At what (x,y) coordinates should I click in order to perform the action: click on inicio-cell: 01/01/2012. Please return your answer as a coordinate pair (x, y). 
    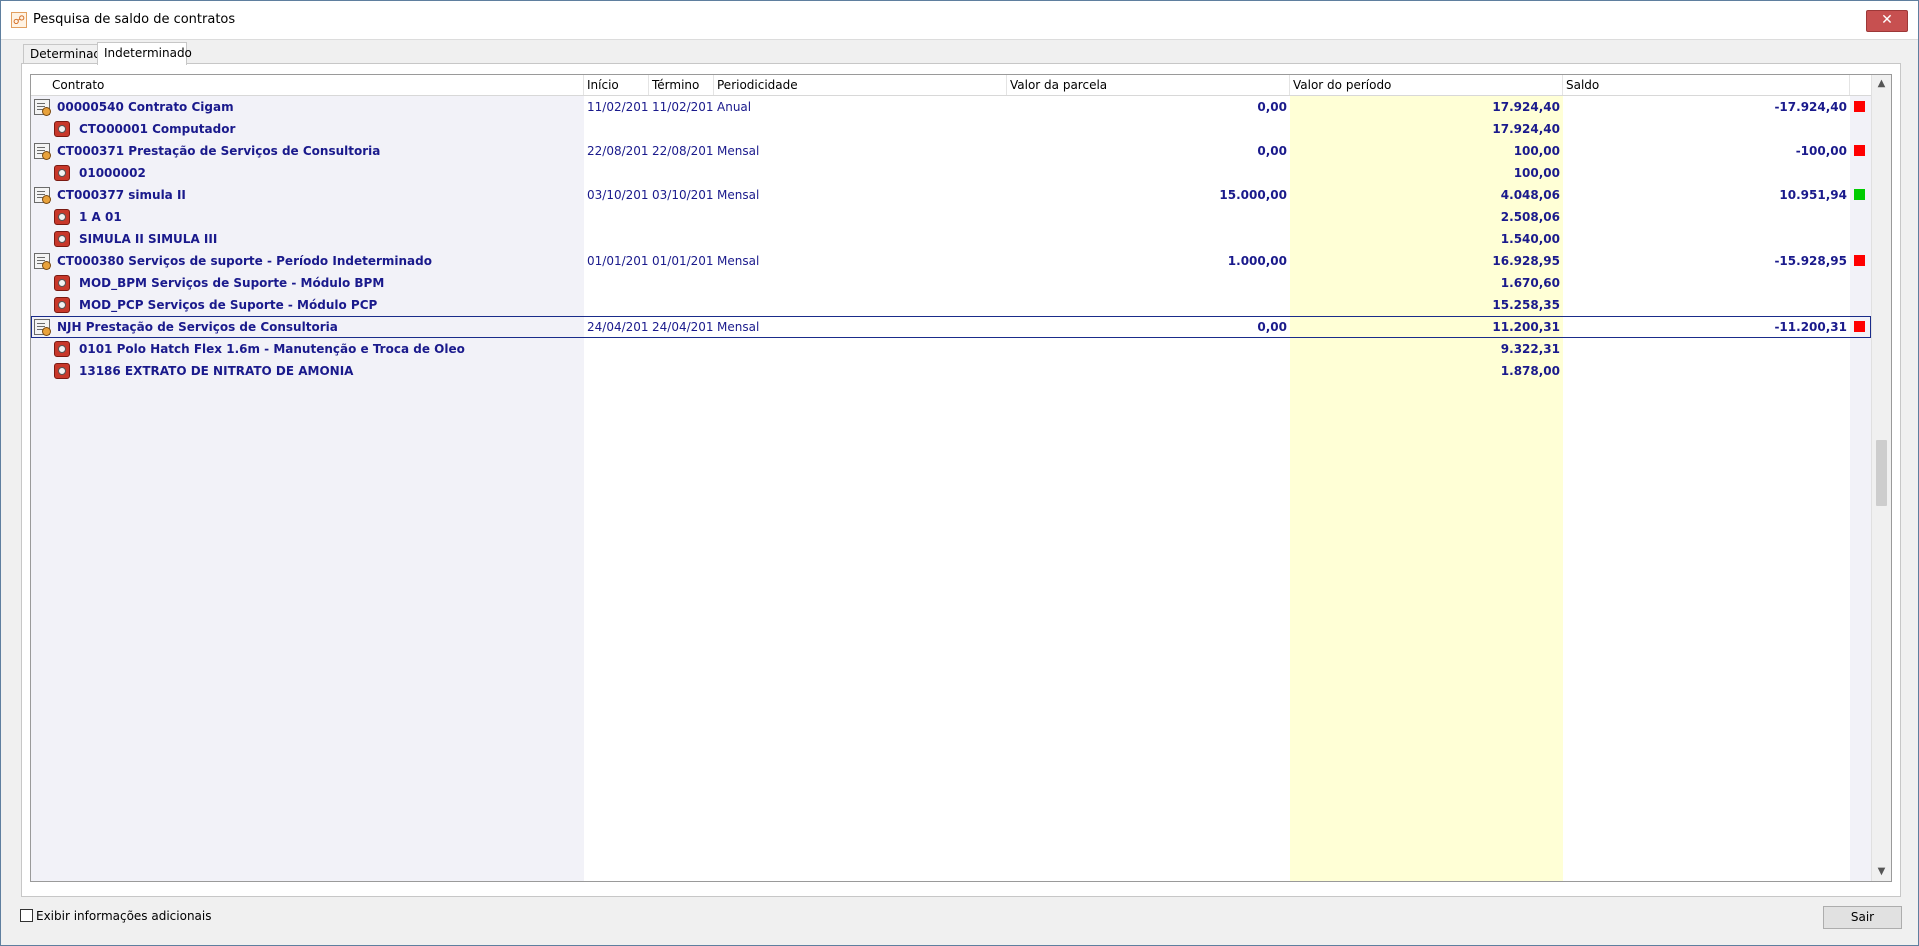
    Looking at the image, I should click on (618, 261).